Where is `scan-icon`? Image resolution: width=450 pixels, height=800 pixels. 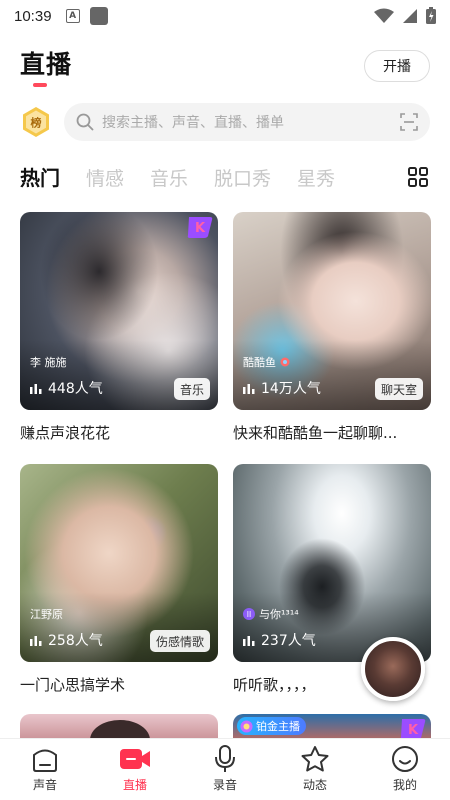
scan-icon is located at coordinates (409, 122).